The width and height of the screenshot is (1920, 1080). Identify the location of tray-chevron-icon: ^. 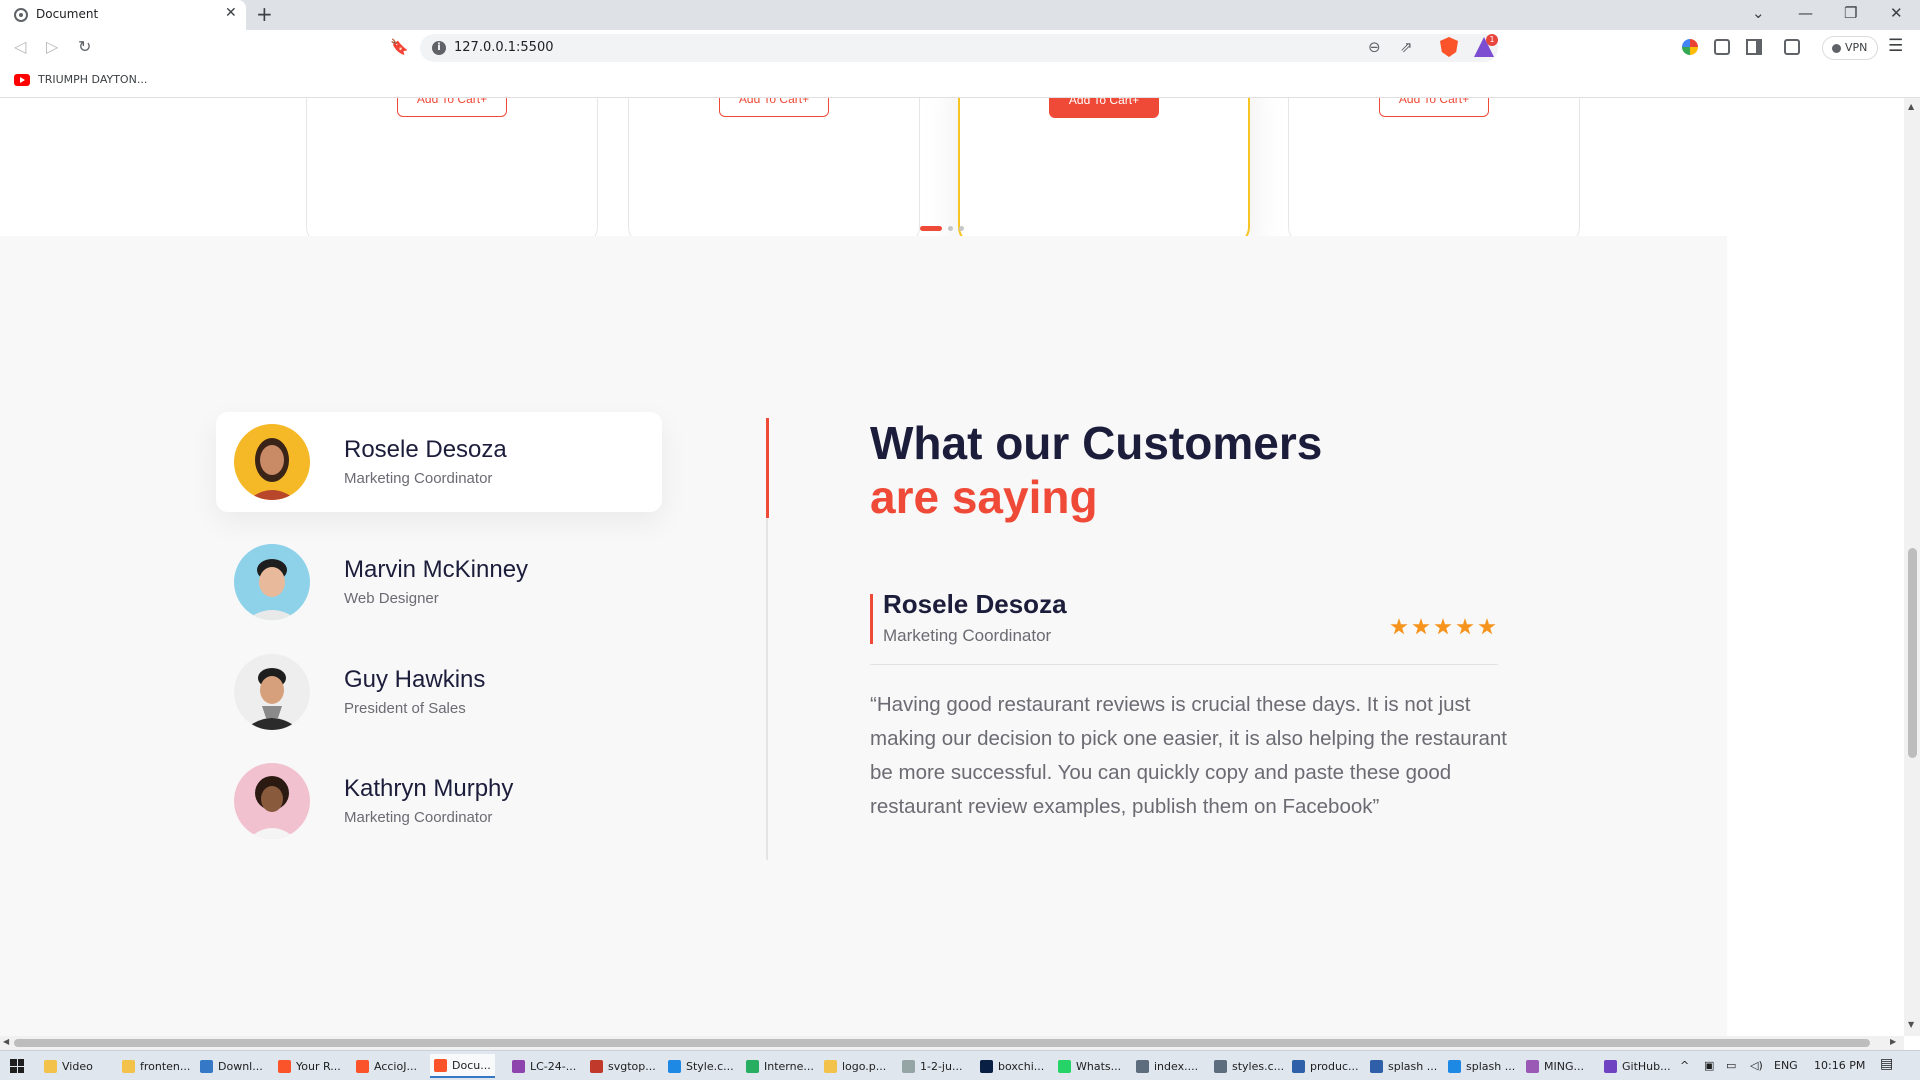
(1684, 1065).